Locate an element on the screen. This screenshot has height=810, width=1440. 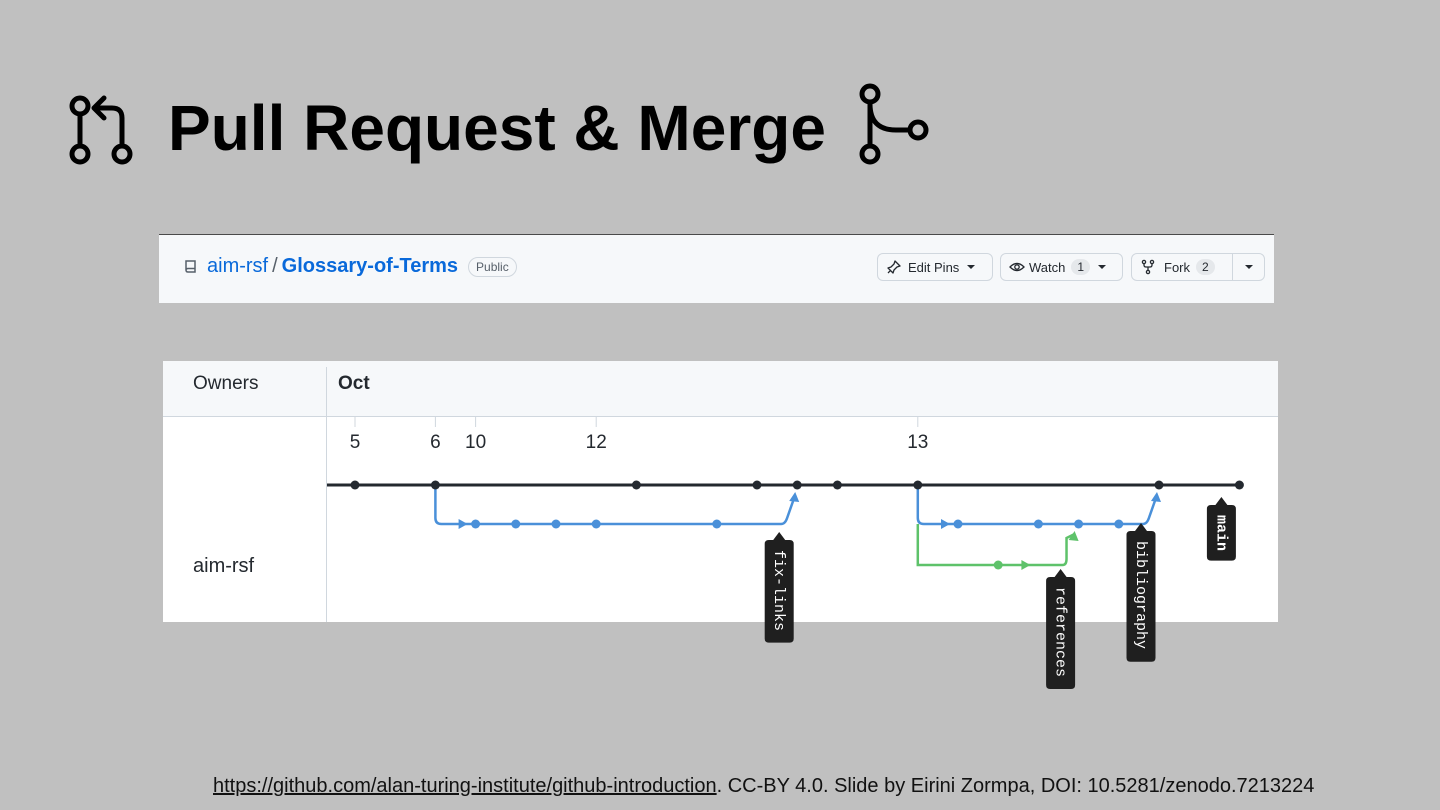
branch-label-fix-links: fix-links is located at coordinates (779, 587).